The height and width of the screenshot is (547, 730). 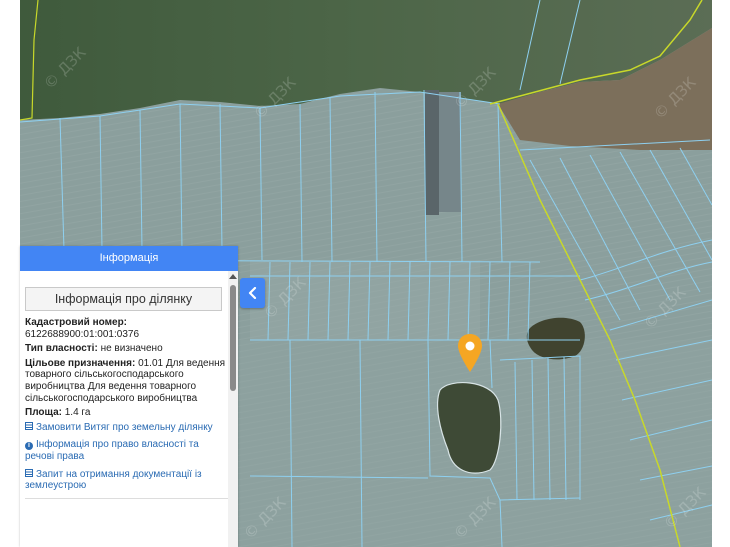 What do you see at coordinates (61, 349) in the screenshot?
I see `ownership-label: Тип власності:` at bounding box center [61, 349].